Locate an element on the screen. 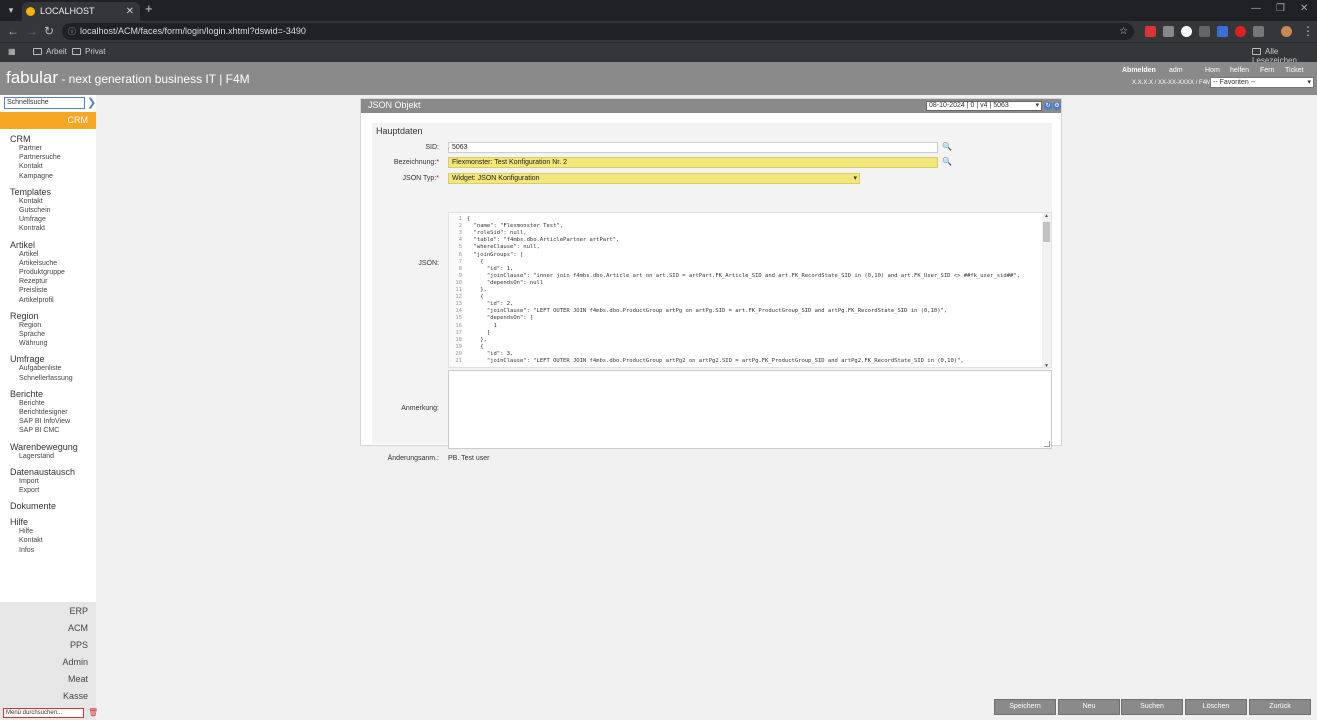  maximize-icon: ❐ is located at coordinates (1280, 8).